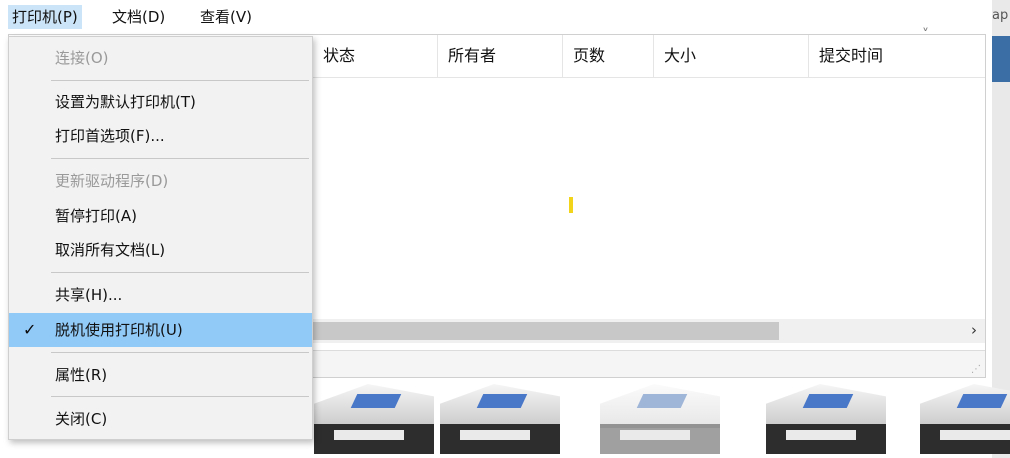 The height and width of the screenshot is (458, 1010). What do you see at coordinates (30, 329) in the screenshot?
I see `checkmark-icon: ✓` at bounding box center [30, 329].